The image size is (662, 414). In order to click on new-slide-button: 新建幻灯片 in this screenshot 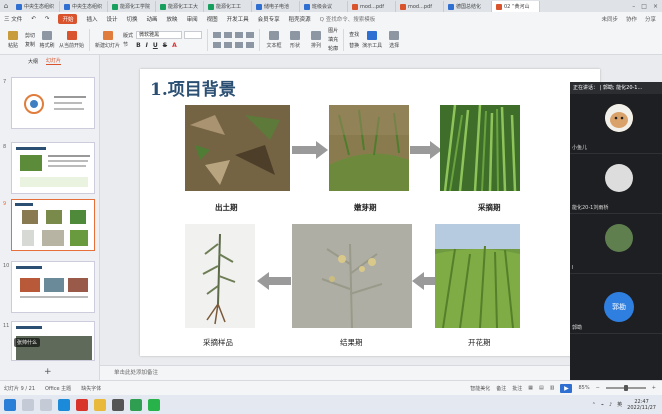, I will do `click(107, 39)`.